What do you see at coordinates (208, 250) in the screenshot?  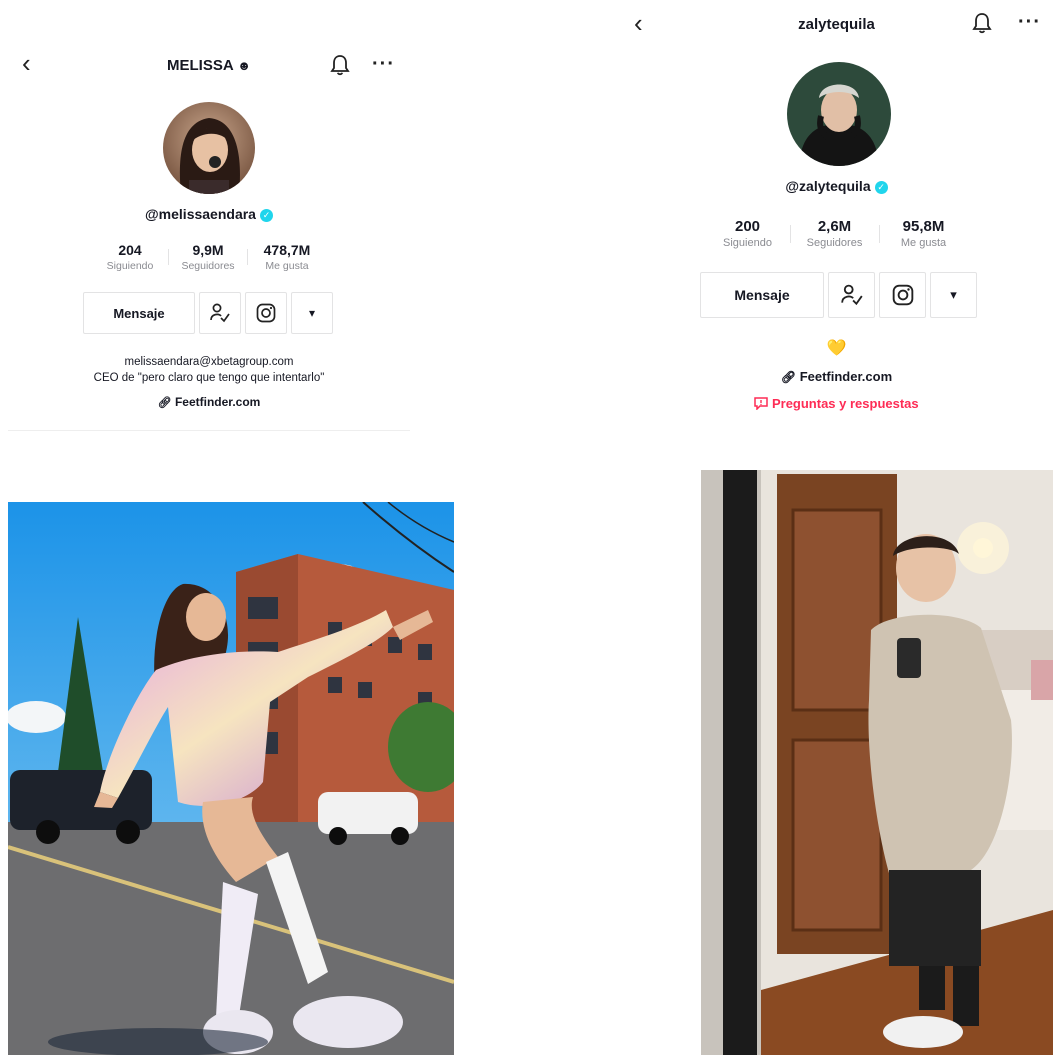 I see `stat-value: 9,9M` at bounding box center [208, 250].